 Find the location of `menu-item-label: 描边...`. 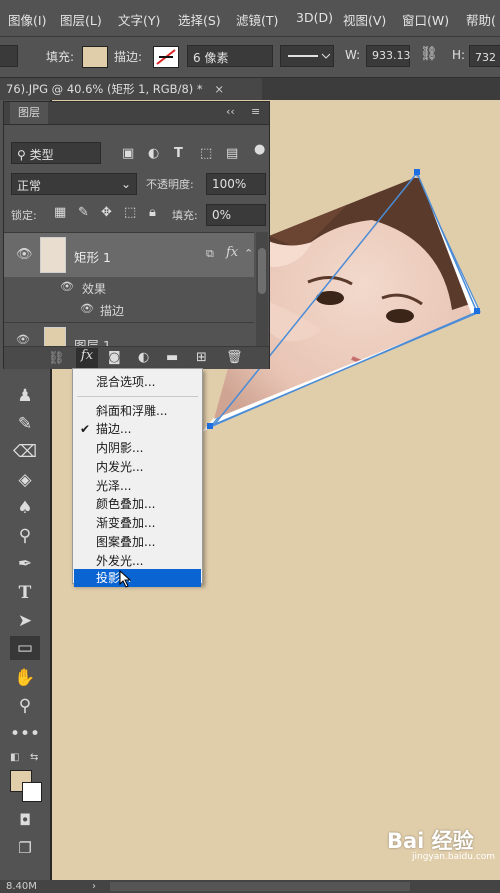

menu-item-label: 描边... is located at coordinates (114, 429).